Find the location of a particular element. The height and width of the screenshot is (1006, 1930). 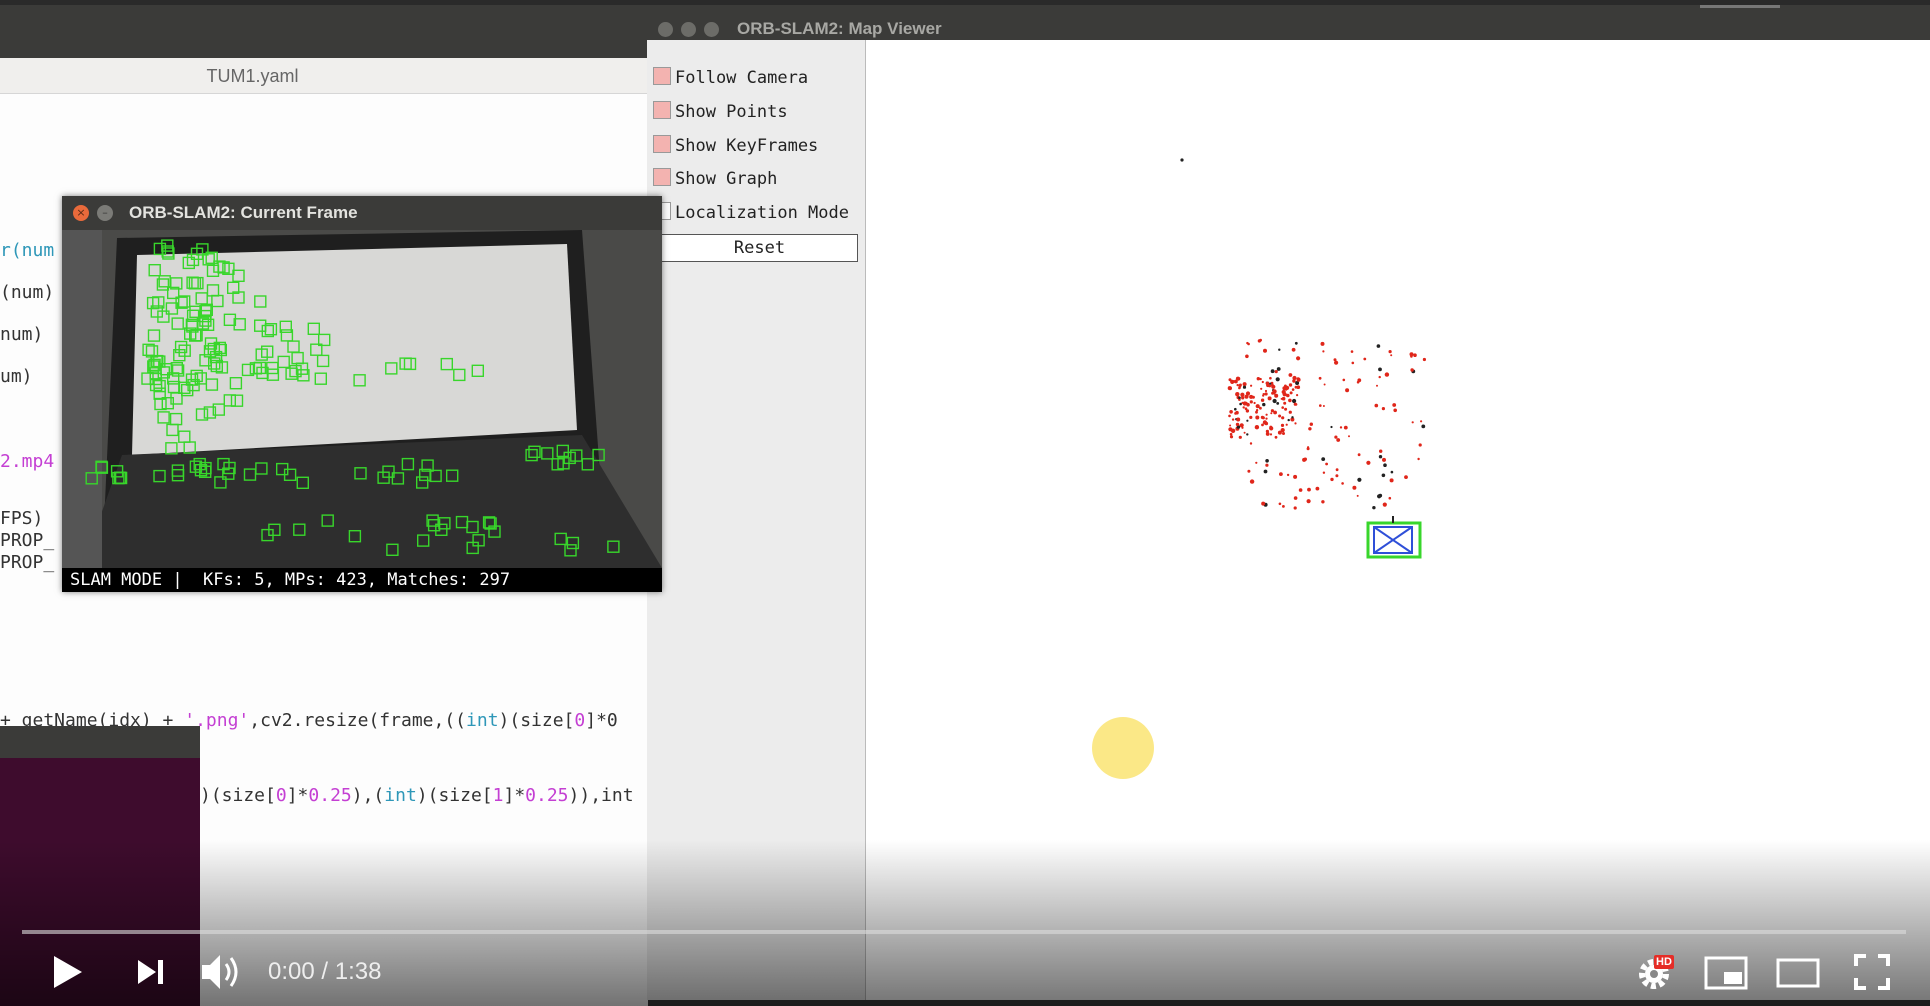

code-line: r(num is located at coordinates (27, 250).